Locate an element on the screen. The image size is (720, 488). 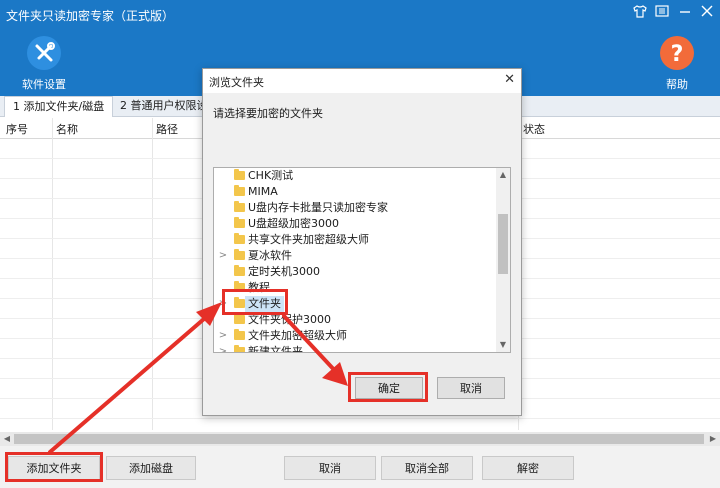
skin-icon is located at coordinates (640, 13).